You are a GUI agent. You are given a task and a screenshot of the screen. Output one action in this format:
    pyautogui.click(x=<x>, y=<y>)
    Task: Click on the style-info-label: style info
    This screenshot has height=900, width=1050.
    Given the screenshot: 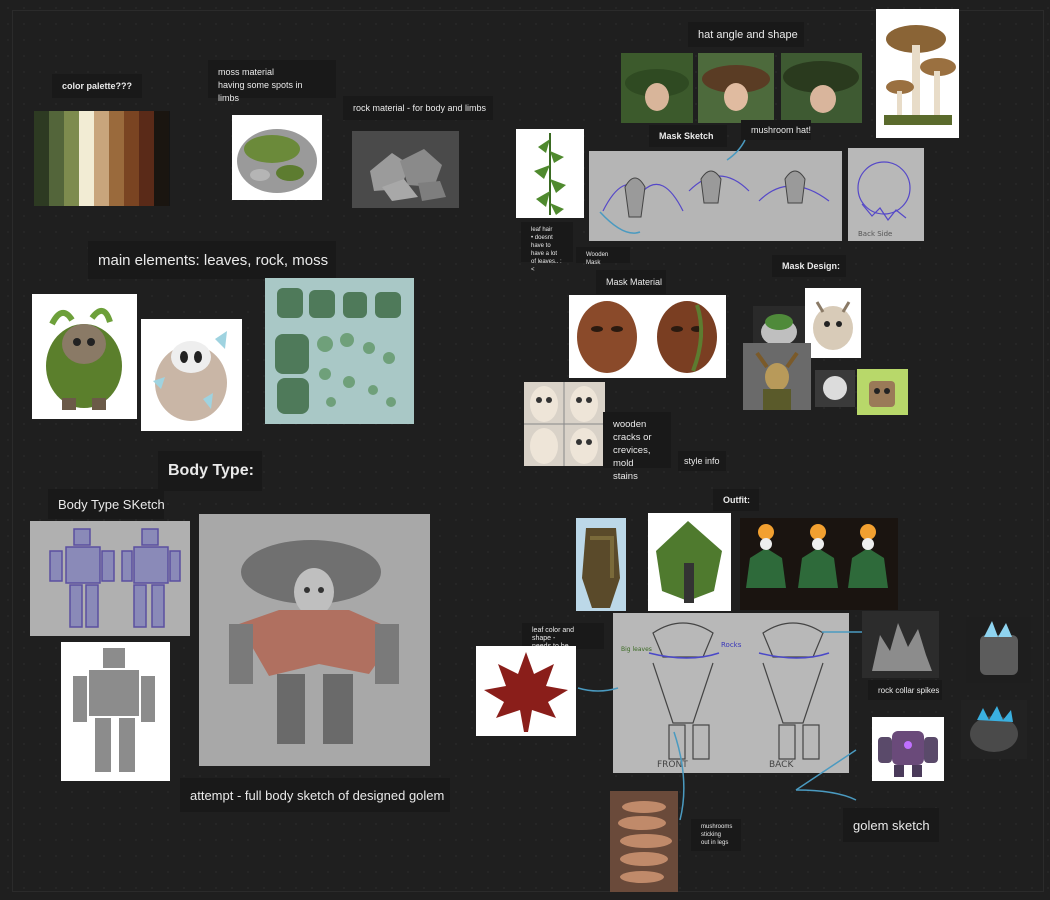 What is the action you would take?
    pyautogui.click(x=702, y=461)
    